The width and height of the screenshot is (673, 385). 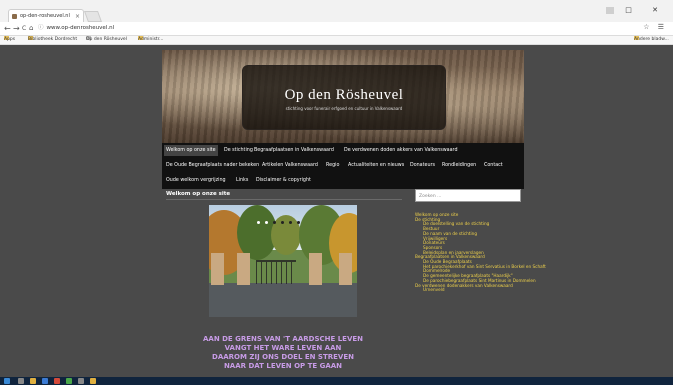 I want to click on tab-close-icon: ×, so click(x=77, y=16).